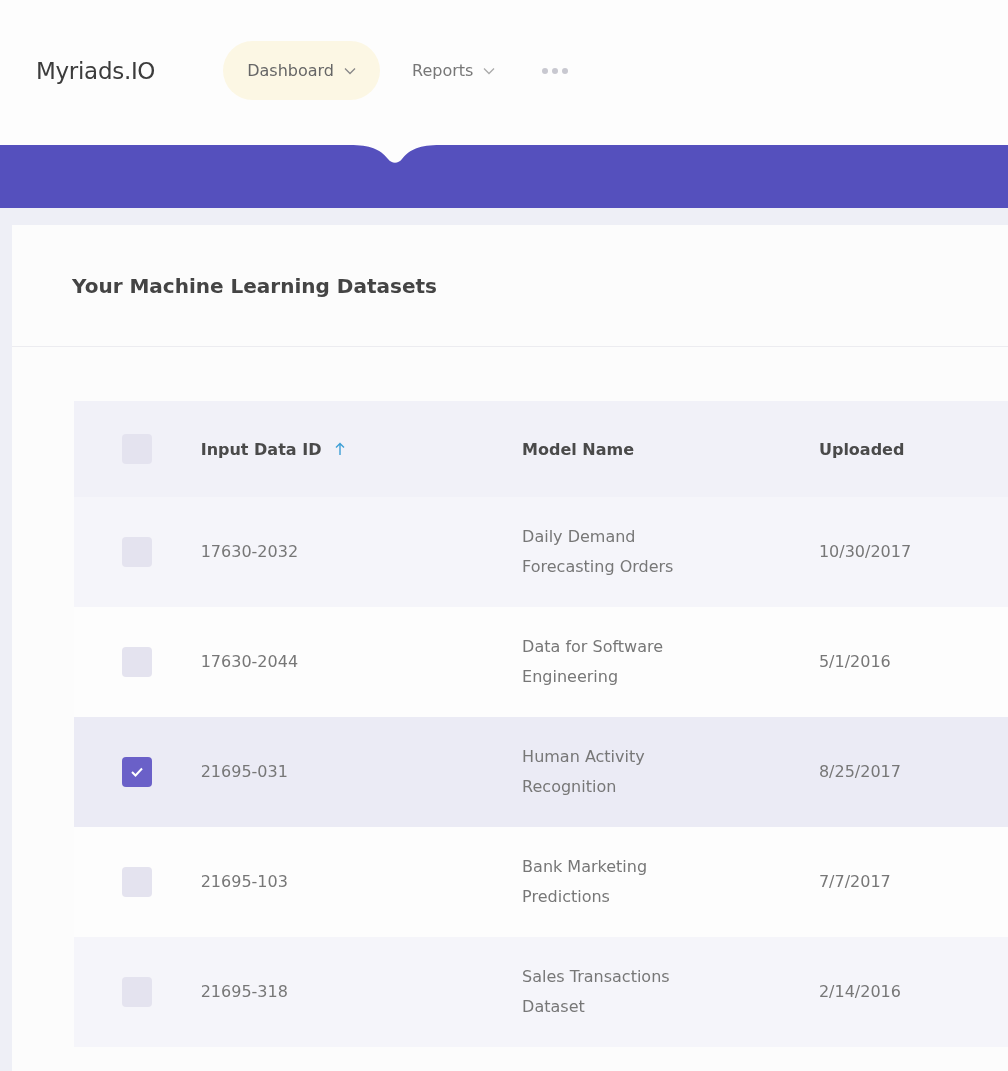  I want to click on table-cell-text: Human Activity Recognition, so click(583, 772).